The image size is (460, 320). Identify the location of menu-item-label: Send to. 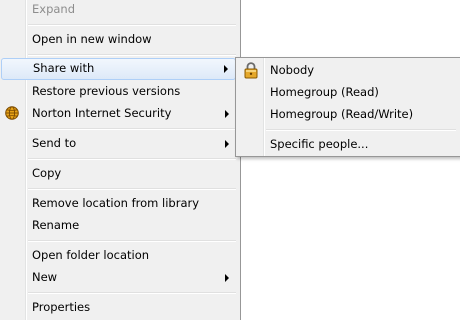
(54, 143).